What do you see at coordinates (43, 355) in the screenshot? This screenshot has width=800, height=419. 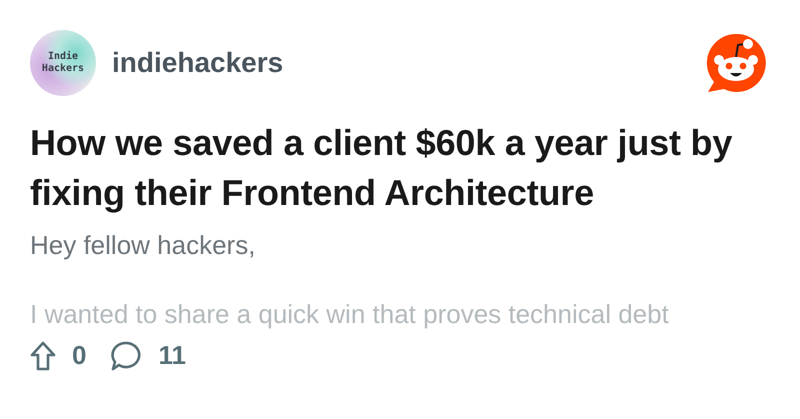 I see `upvote-icon` at bounding box center [43, 355].